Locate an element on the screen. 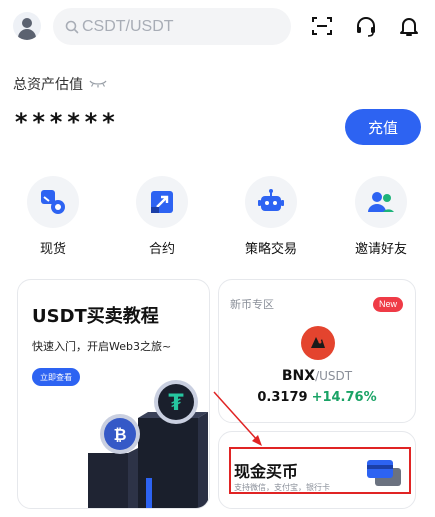 The width and height of the screenshot is (435, 517). total-assets-label: 总资产估值 is located at coordinates (60, 84).